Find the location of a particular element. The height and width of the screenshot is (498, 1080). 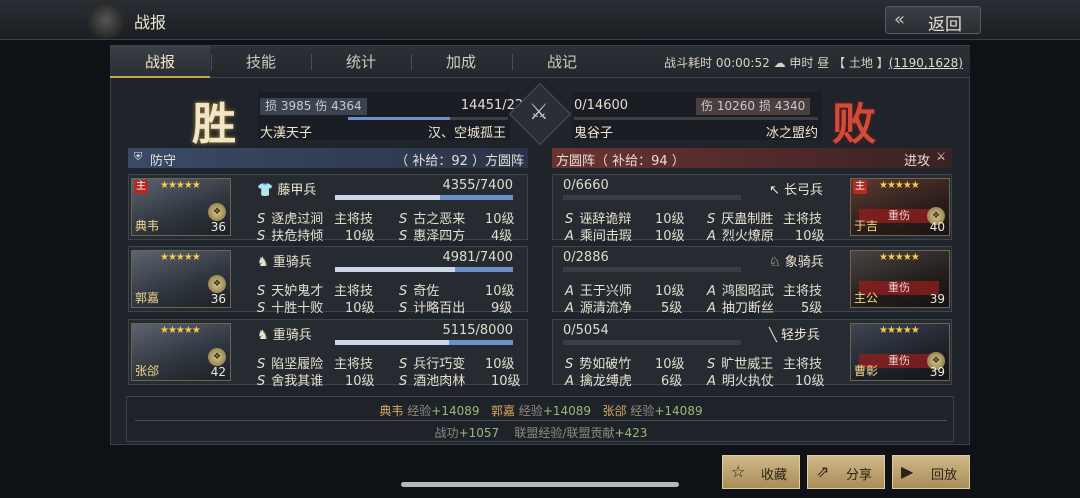

duration: 00:00:52 is located at coordinates (742, 63).